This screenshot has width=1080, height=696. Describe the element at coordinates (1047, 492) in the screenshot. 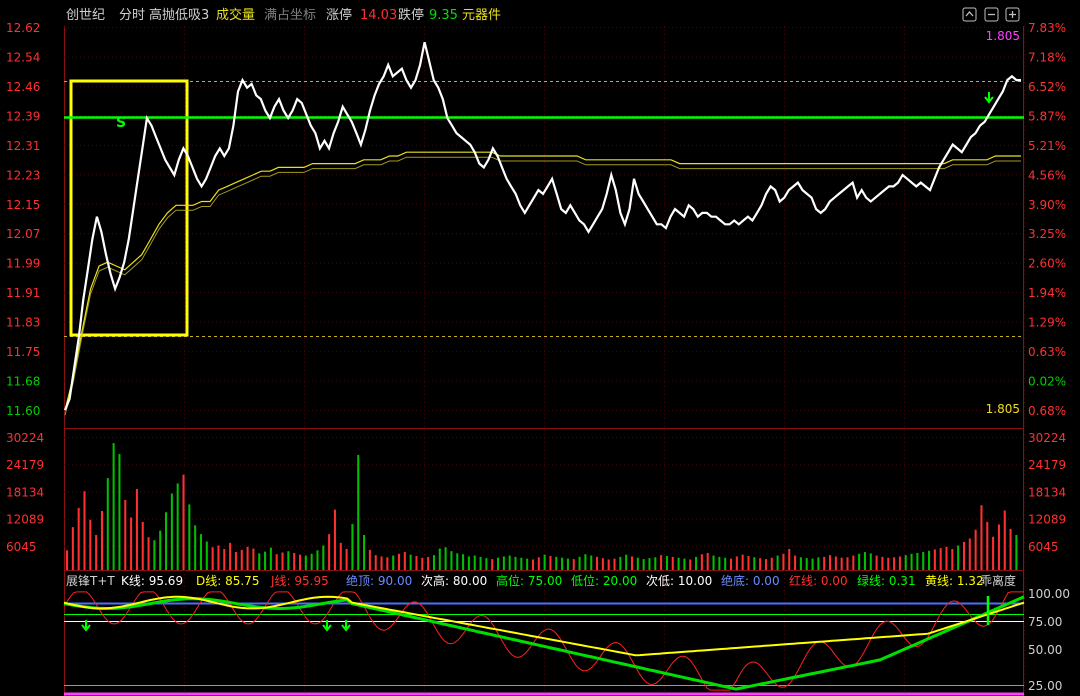

I see `volume-axis-right: 30224 24179 18134 12089 6045` at that location.